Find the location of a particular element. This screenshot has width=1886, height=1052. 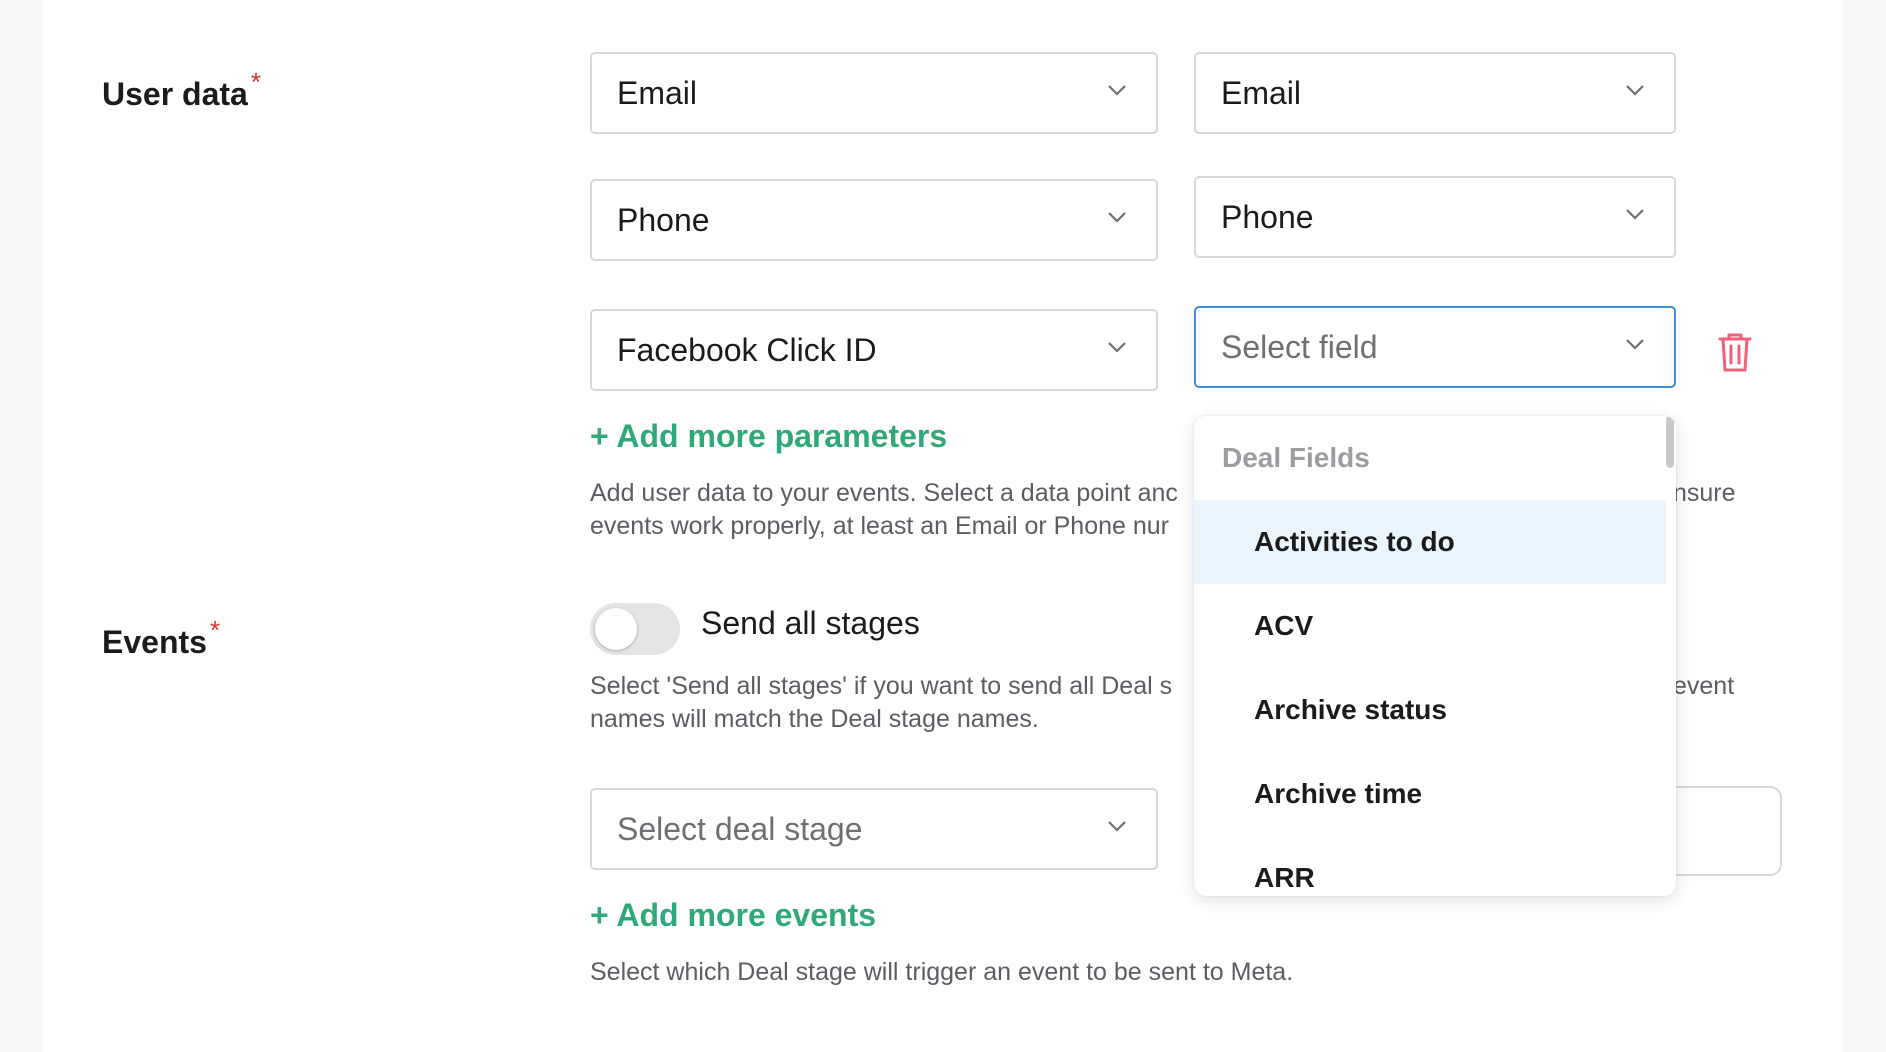

events-help-line-2: names will match the Deal stage names. is located at coordinates (814, 719).